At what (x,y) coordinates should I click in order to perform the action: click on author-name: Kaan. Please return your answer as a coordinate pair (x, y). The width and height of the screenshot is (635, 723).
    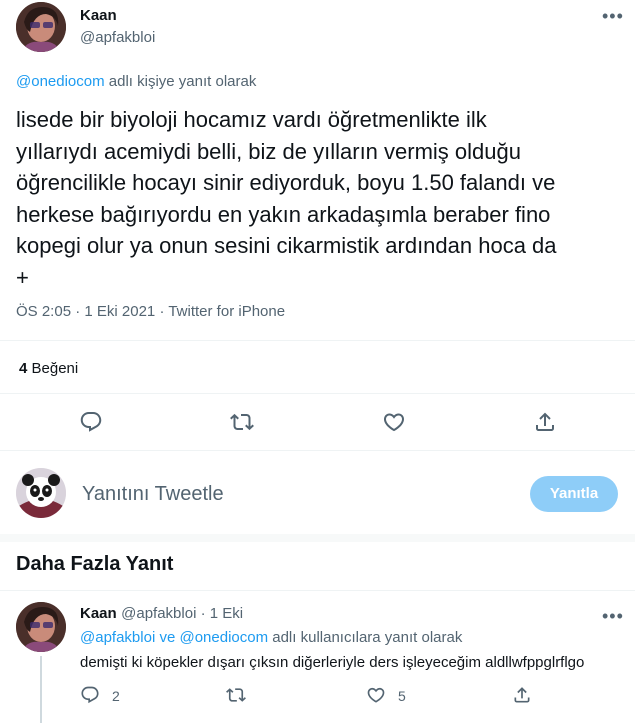
    Looking at the image, I should click on (98, 15).